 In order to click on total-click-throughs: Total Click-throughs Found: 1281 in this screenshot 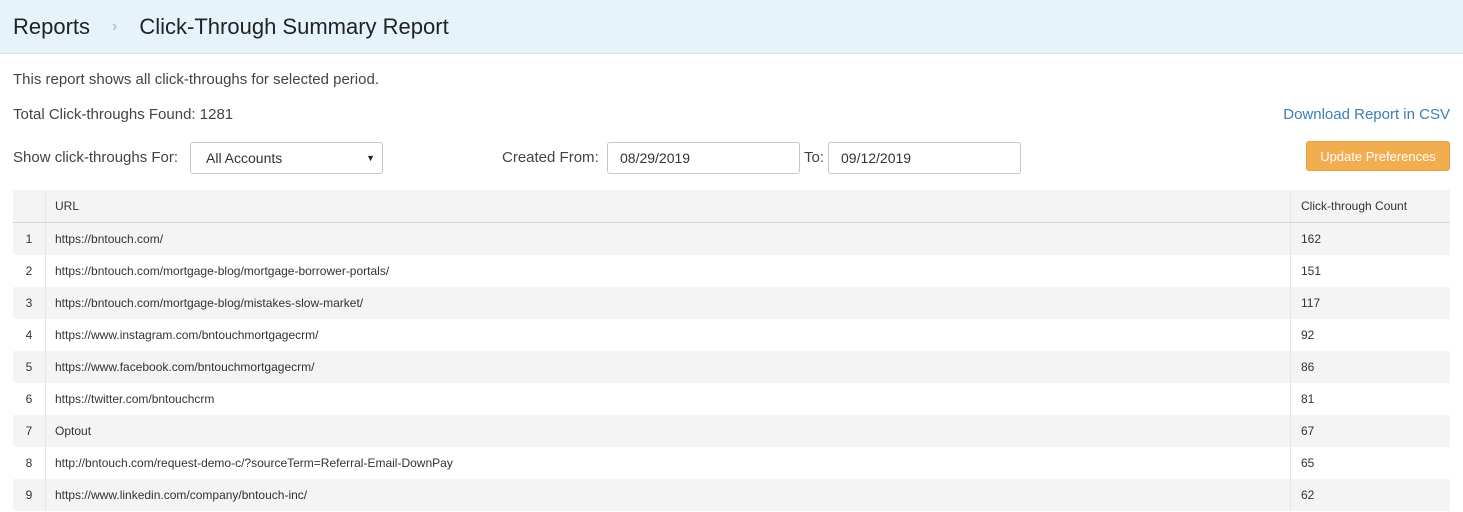, I will do `click(123, 114)`.